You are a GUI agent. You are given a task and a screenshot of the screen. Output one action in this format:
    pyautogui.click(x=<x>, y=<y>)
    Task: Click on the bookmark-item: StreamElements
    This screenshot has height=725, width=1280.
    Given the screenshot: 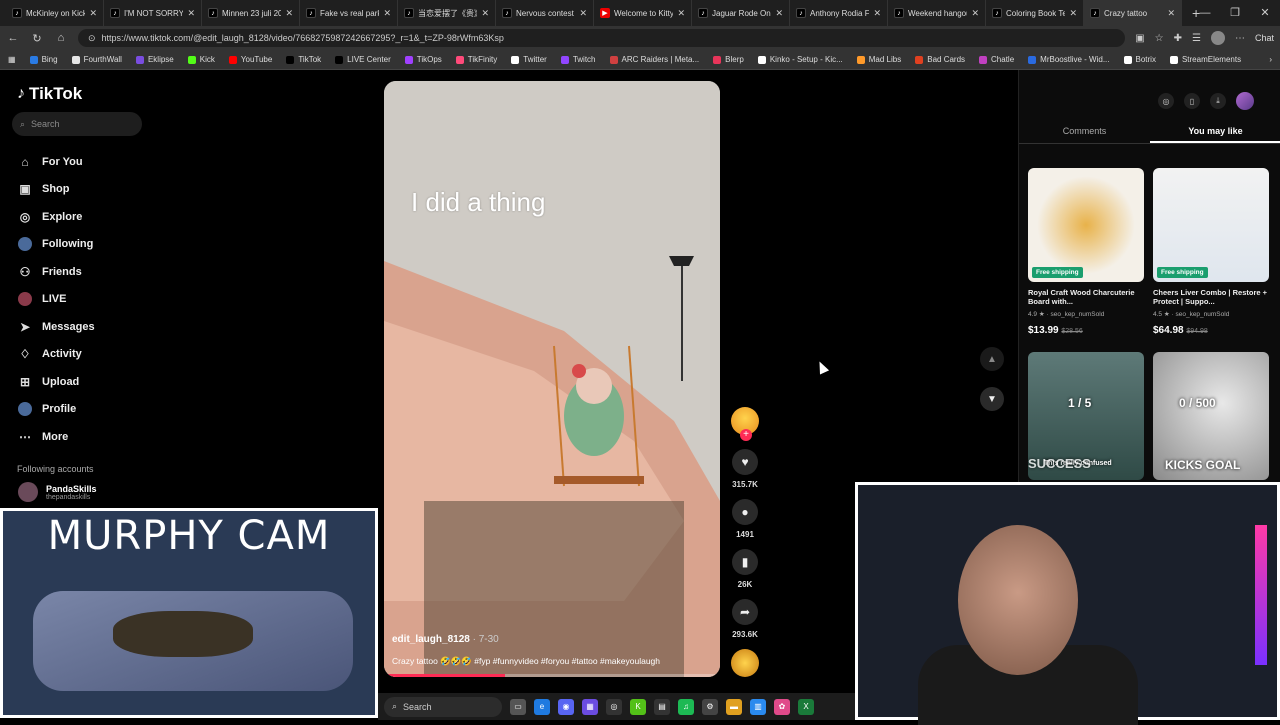 What is the action you would take?
    pyautogui.click(x=1205, y=59)
    